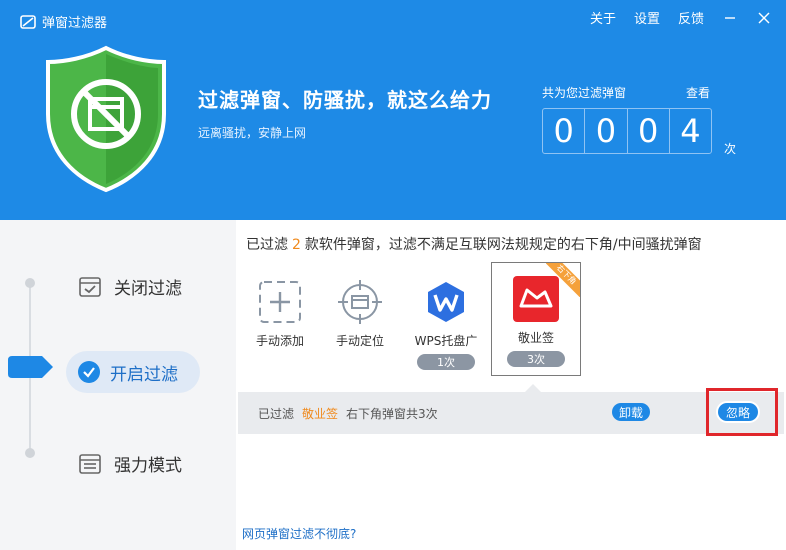  I want to click on filter-summary: 已过滤 2 款软件弹窗，过滤不满足互联网法规规定的右下角/中间骚扰弹窗, so click(474, 244).